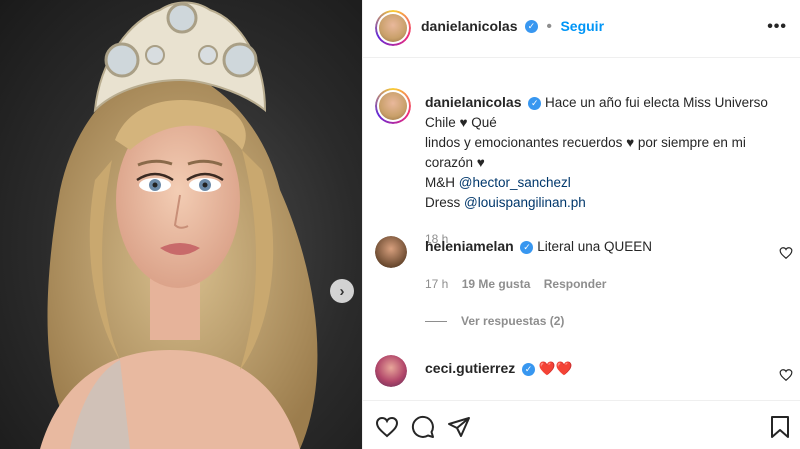 This screenshot has width=800, height=449. I want to click on comment-row: heleniamelan ✓ Literal una QUEEN, so click(538, 246).